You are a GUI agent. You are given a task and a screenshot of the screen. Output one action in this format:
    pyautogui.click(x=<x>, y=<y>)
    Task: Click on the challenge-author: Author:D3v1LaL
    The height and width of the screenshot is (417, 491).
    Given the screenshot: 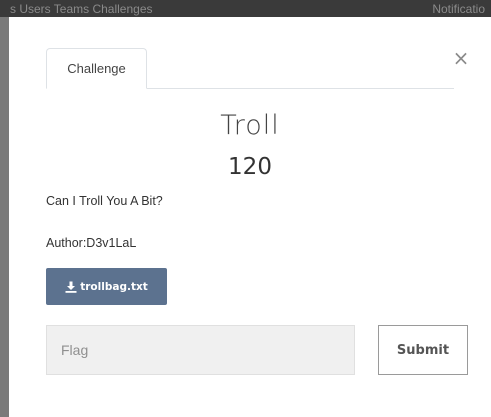 What is the action you would take?
    pyautogui.click(x=91, y=243)
    